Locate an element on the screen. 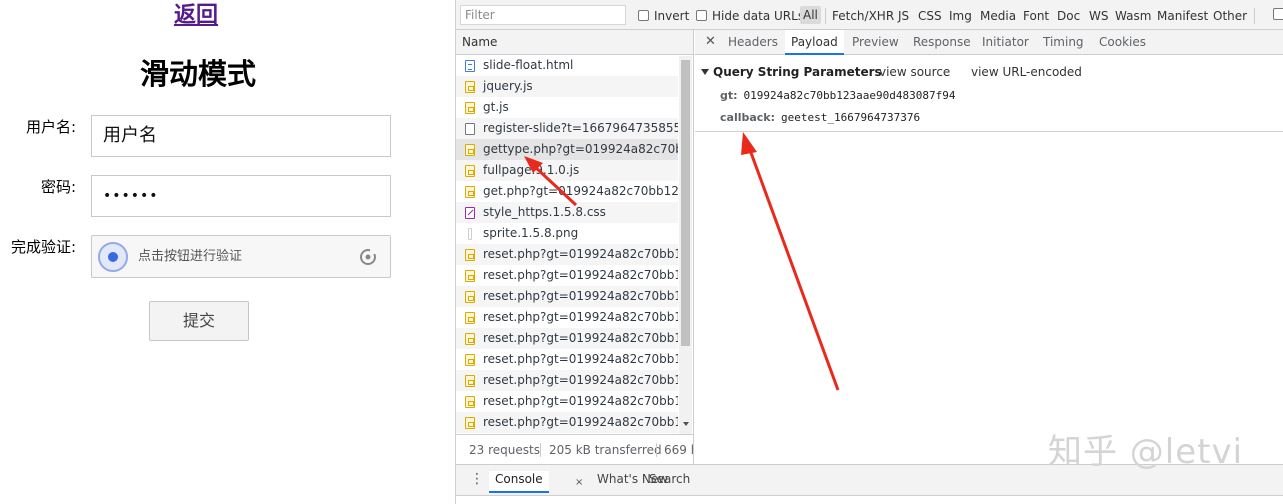  close-icon: × is located at coordinates (579, 482).